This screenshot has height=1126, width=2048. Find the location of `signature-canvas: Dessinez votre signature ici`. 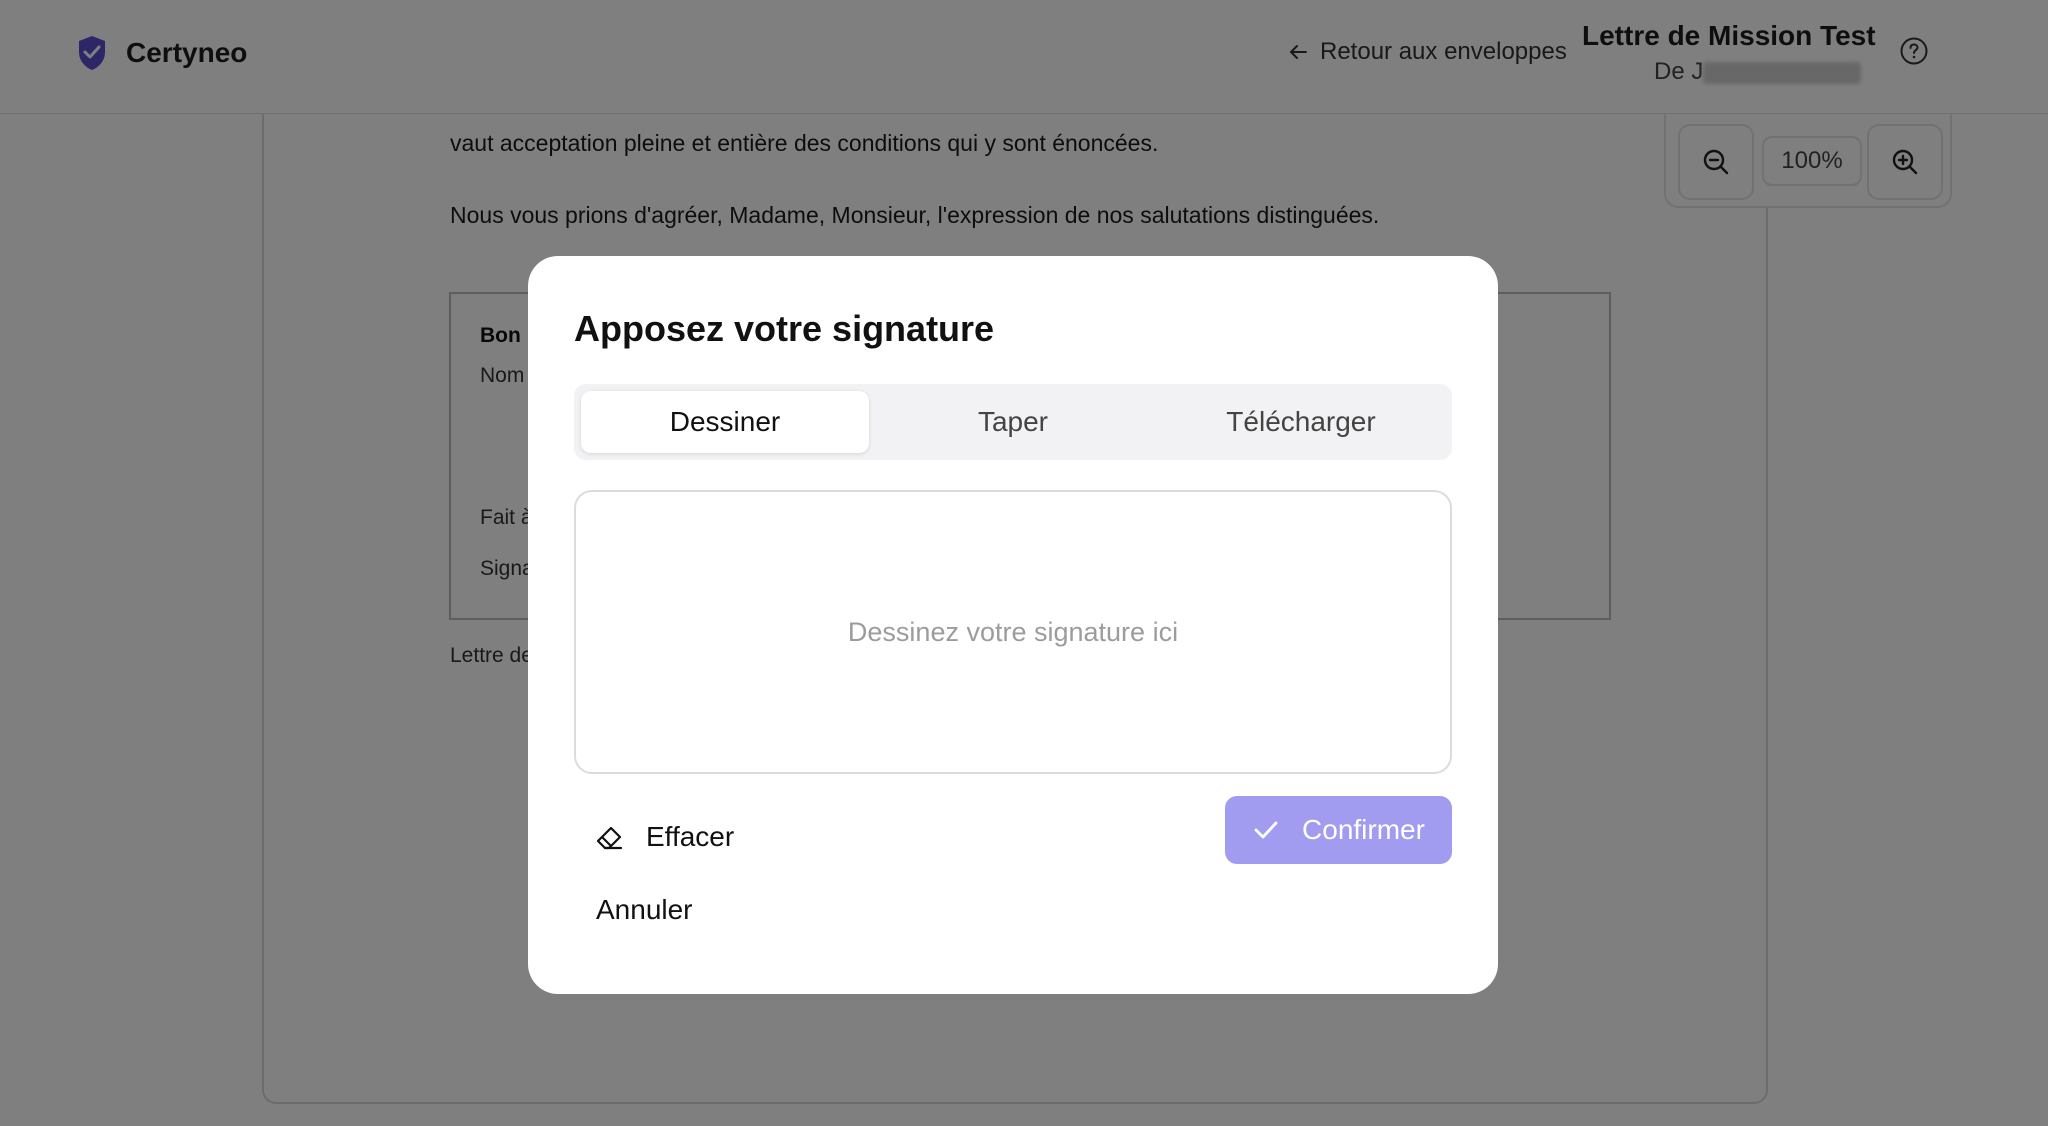

signature-canvas: Dessinez votre signature ici is located at coordinates (1013, 632).